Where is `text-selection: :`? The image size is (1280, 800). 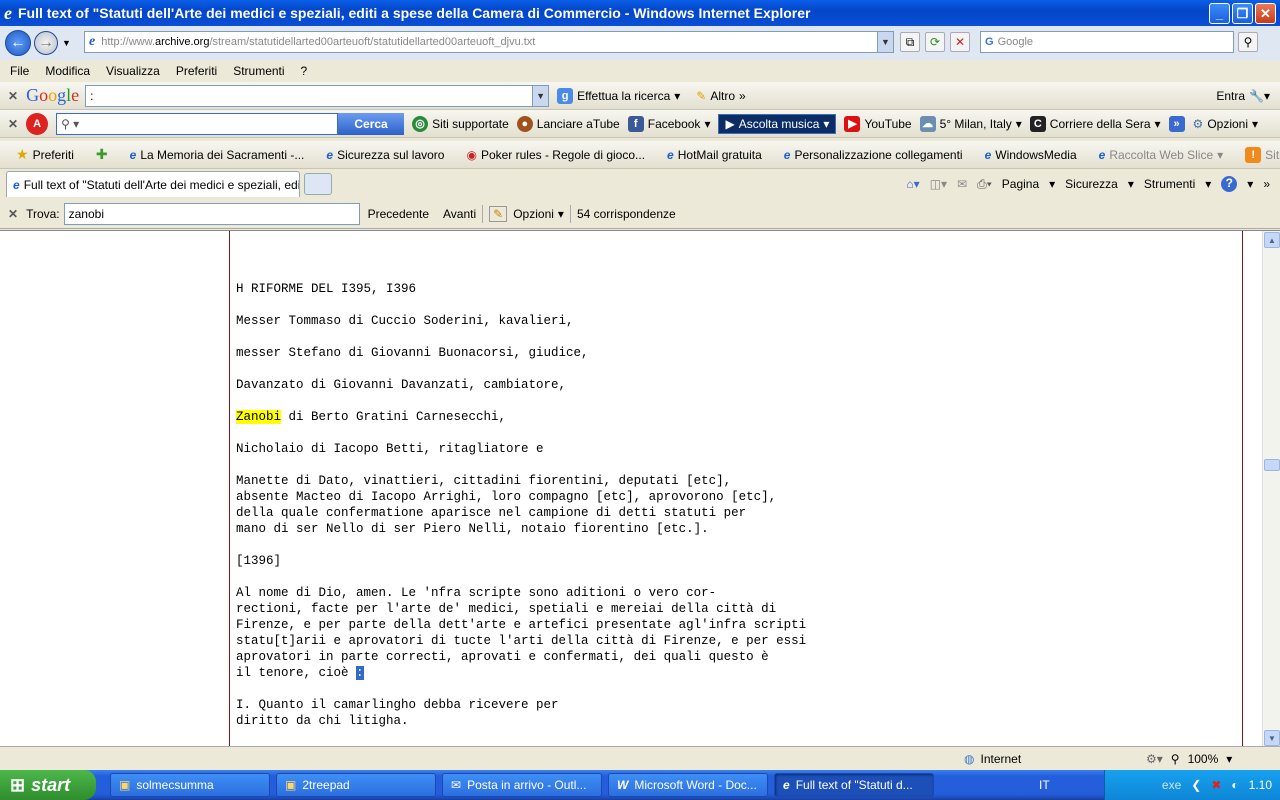 text-selection: : is located at coordinates (360, 673).